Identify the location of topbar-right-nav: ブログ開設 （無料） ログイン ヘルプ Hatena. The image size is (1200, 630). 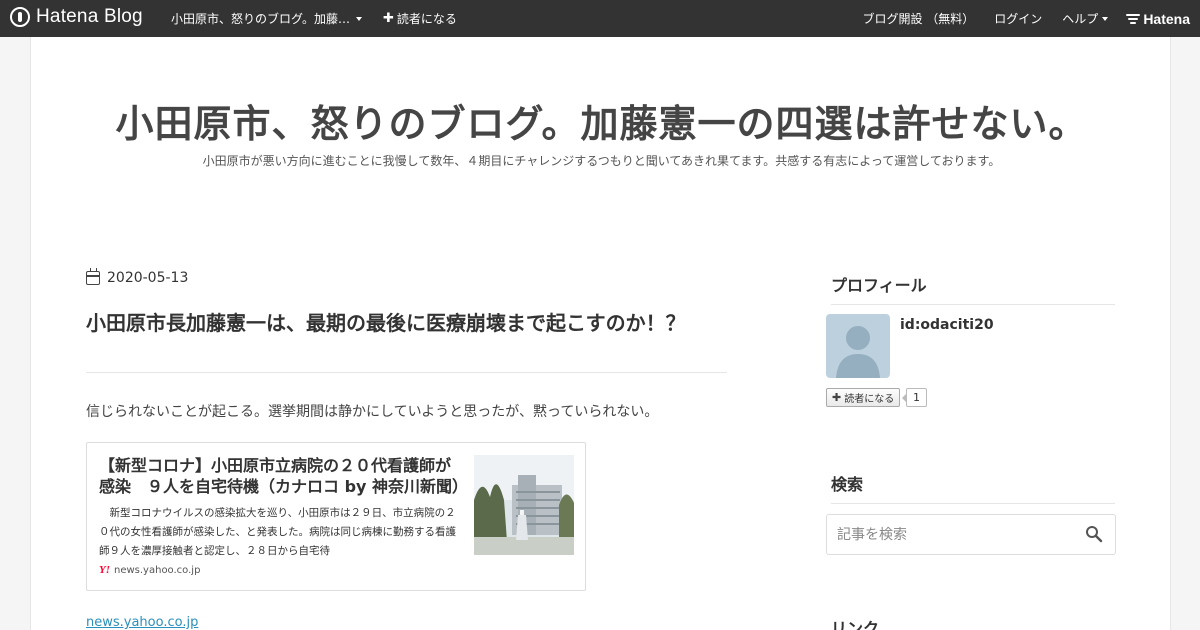
(1016, 18).